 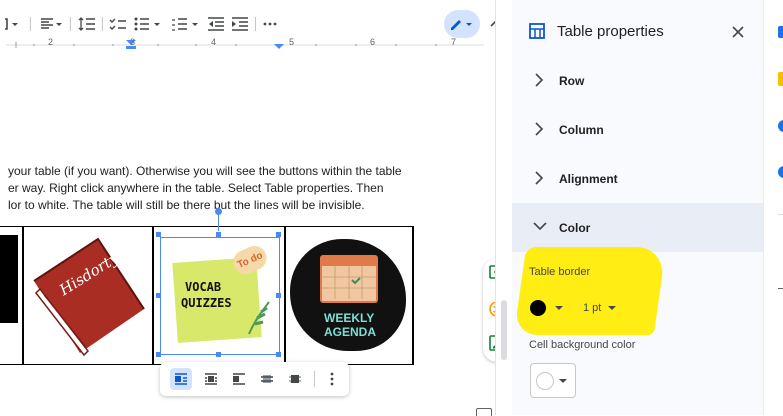 I want to click on todo-sticker-text: To do, so click(x=250, y=260).